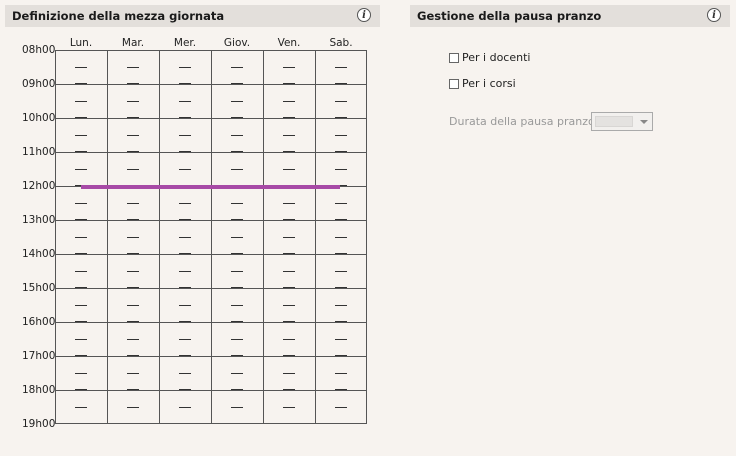  I want to click on checkbox-teachers-row: Per i docenti, so click(489, 57).